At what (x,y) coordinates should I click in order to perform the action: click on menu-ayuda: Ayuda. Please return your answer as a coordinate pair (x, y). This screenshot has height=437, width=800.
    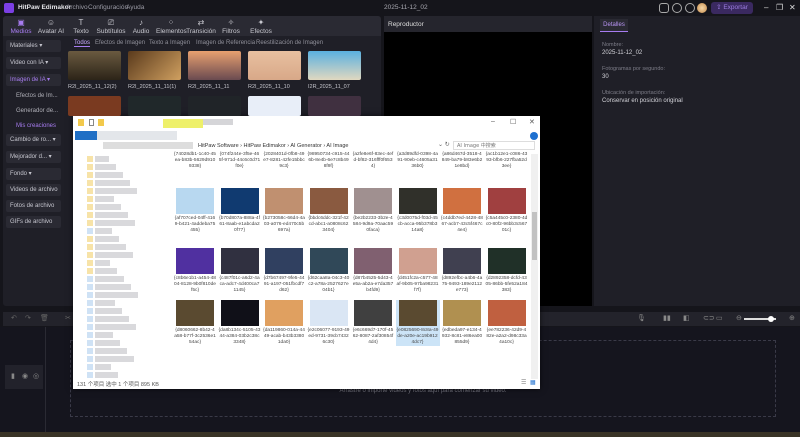
    Looking at the image, I should click on (135, 7).